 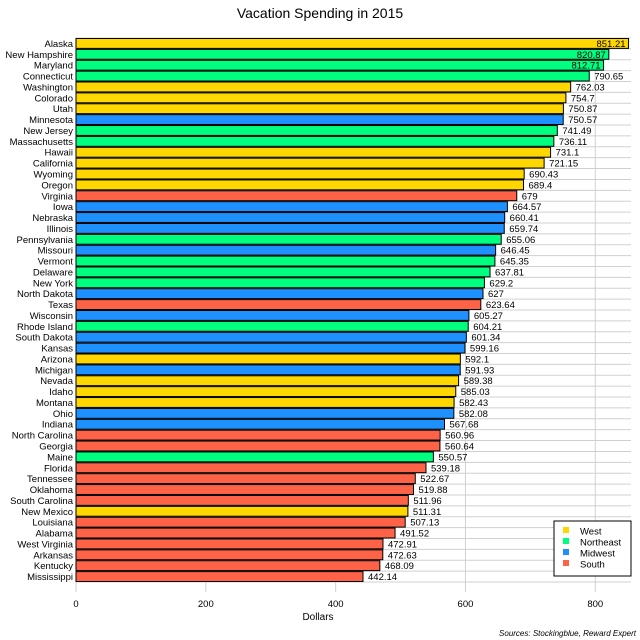 What do you see at coordinates (466, 604) in the screenshot?
I see `x-tick-label: 600` at bounding box center [466, 604].